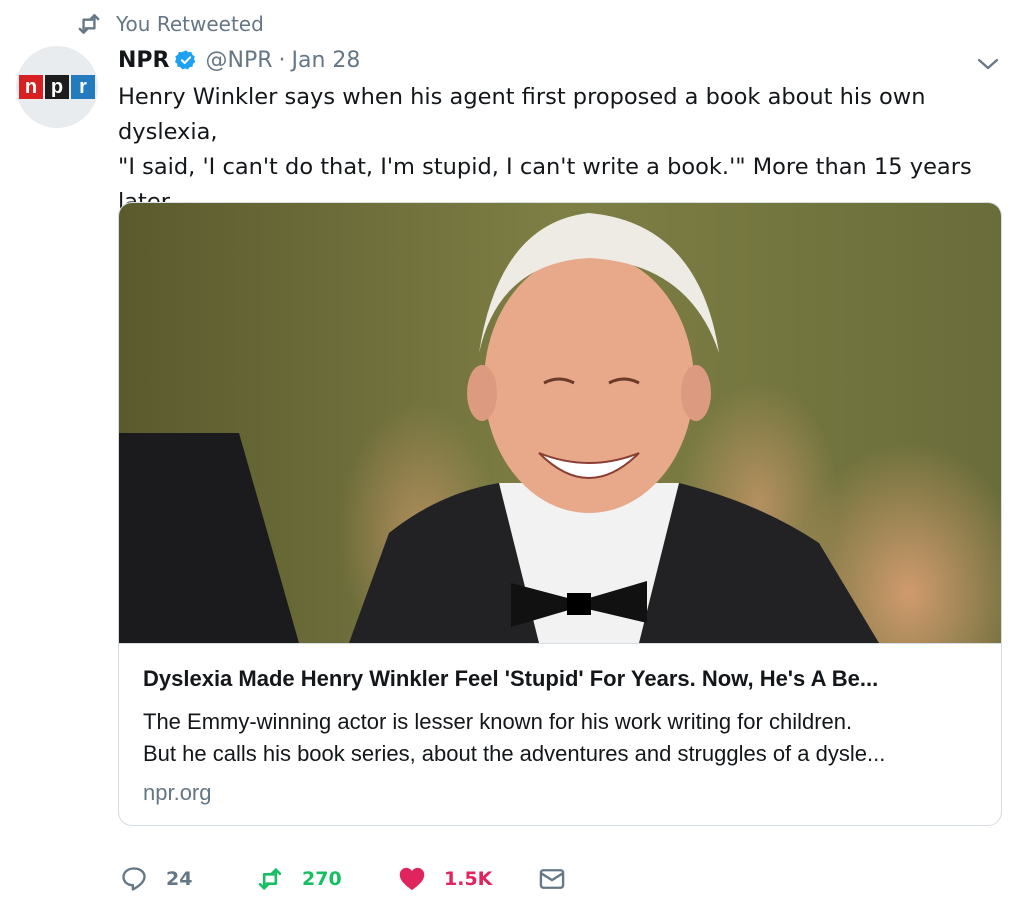 This screenshot has height=904, width=1023. I want to click on author-handle: @NPR, so click(238, 60).